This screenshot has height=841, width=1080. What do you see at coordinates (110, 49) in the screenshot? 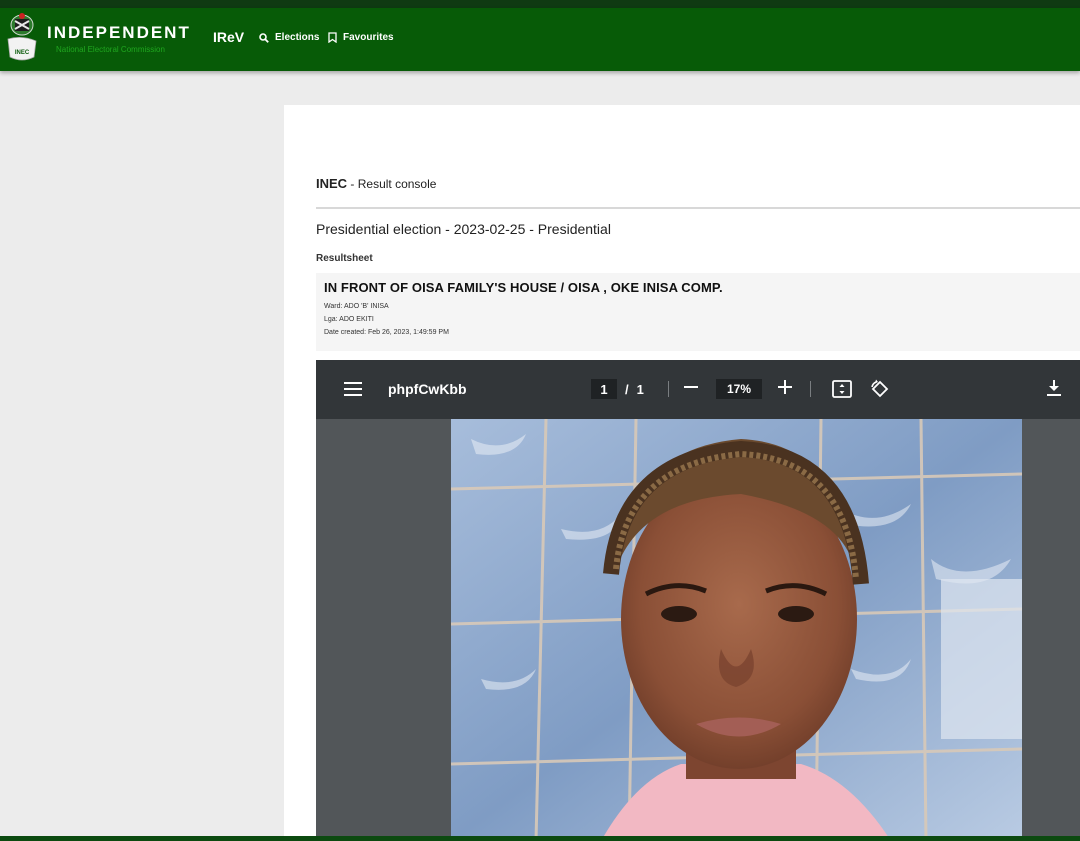
I see `brand-subtitle: National Electoral Commission` at bounding box center [110, 49].